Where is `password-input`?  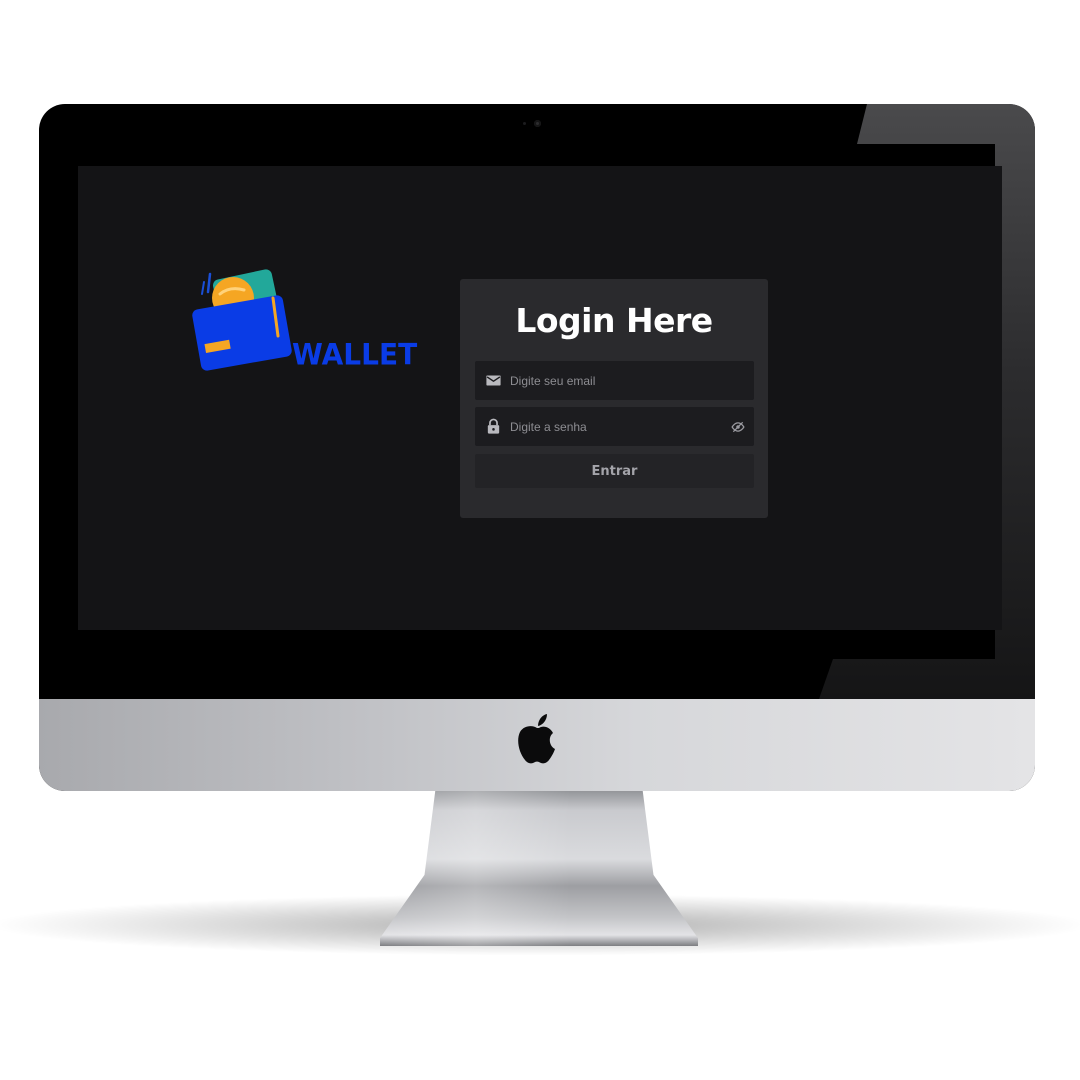 password-input is located at coordinates (615, 426).